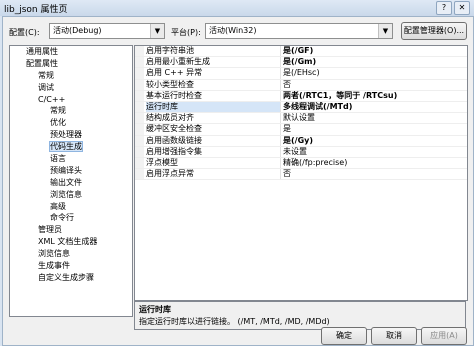  What do you see at coordinates (394, 336) in the screenshot?
I see `cancel-button: 取消` at bounding box center [394, 336].